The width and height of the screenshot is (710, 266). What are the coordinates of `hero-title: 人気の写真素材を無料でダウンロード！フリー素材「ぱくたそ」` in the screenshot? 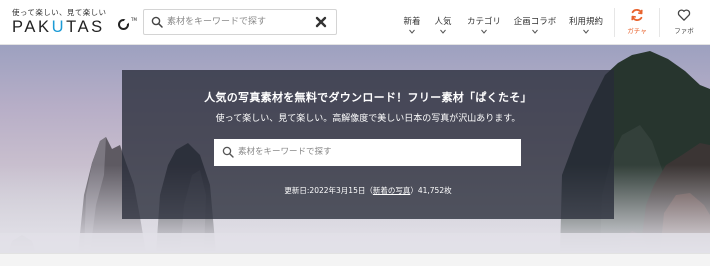 It's located at (368, 97).